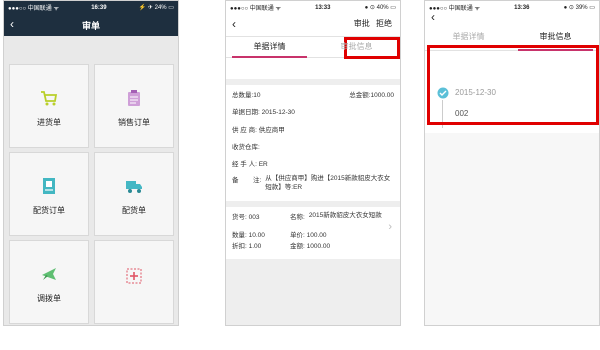  I want to click on menu-item-distribution: 配货单, so click(134, 194).